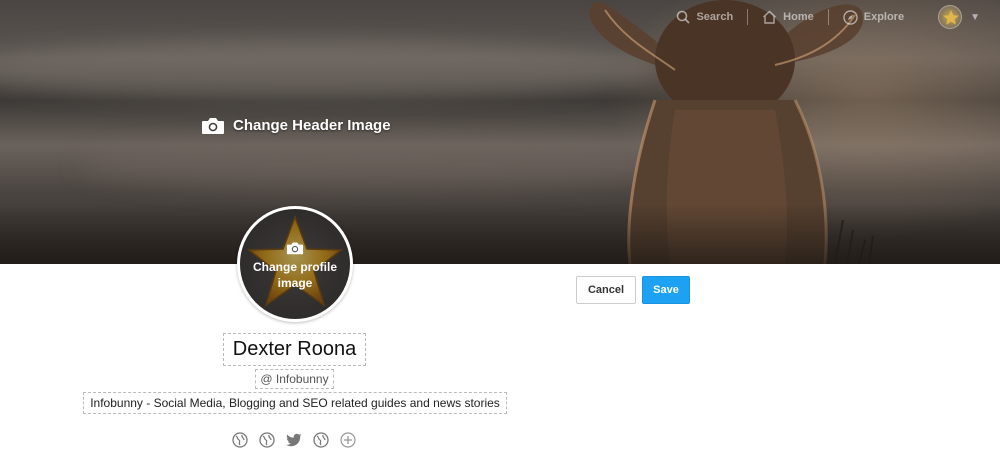 This screenshot has height=473, width=1000. I want to click on compass-icon, so click(850, 17).